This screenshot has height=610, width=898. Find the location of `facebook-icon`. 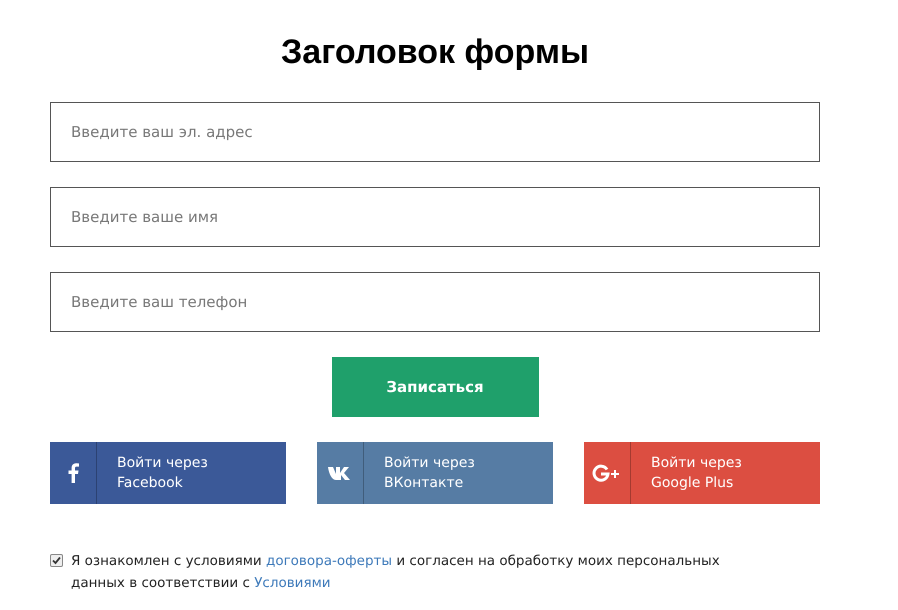

facebook-icon is located at coordinates (73, 473).